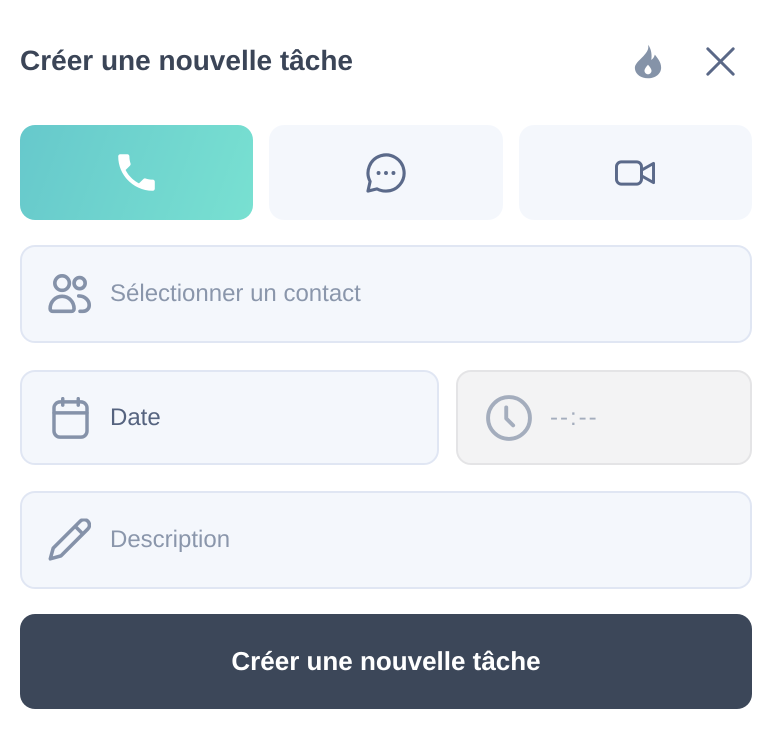  What do you see at coordinates (229, 417) in the screenshot?
I see `date-field: Date` at bounding box center [229, 417].